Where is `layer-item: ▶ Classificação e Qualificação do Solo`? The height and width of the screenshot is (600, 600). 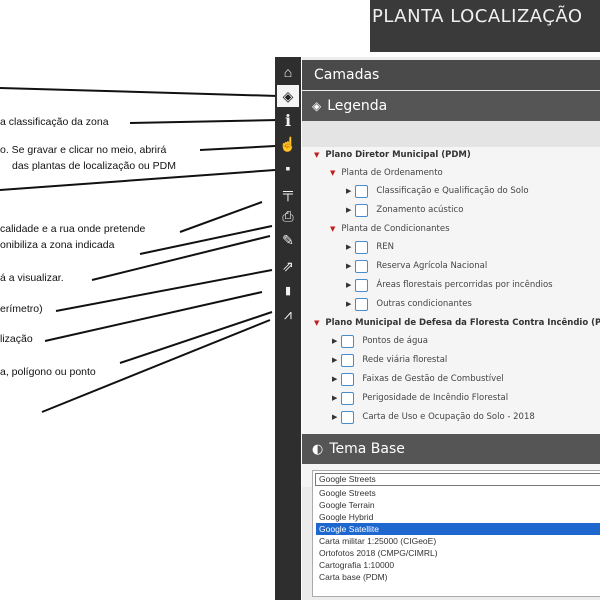 layer-item: ▶ Classificação e Qualificação do Solo is located at coordinates (437, 191).